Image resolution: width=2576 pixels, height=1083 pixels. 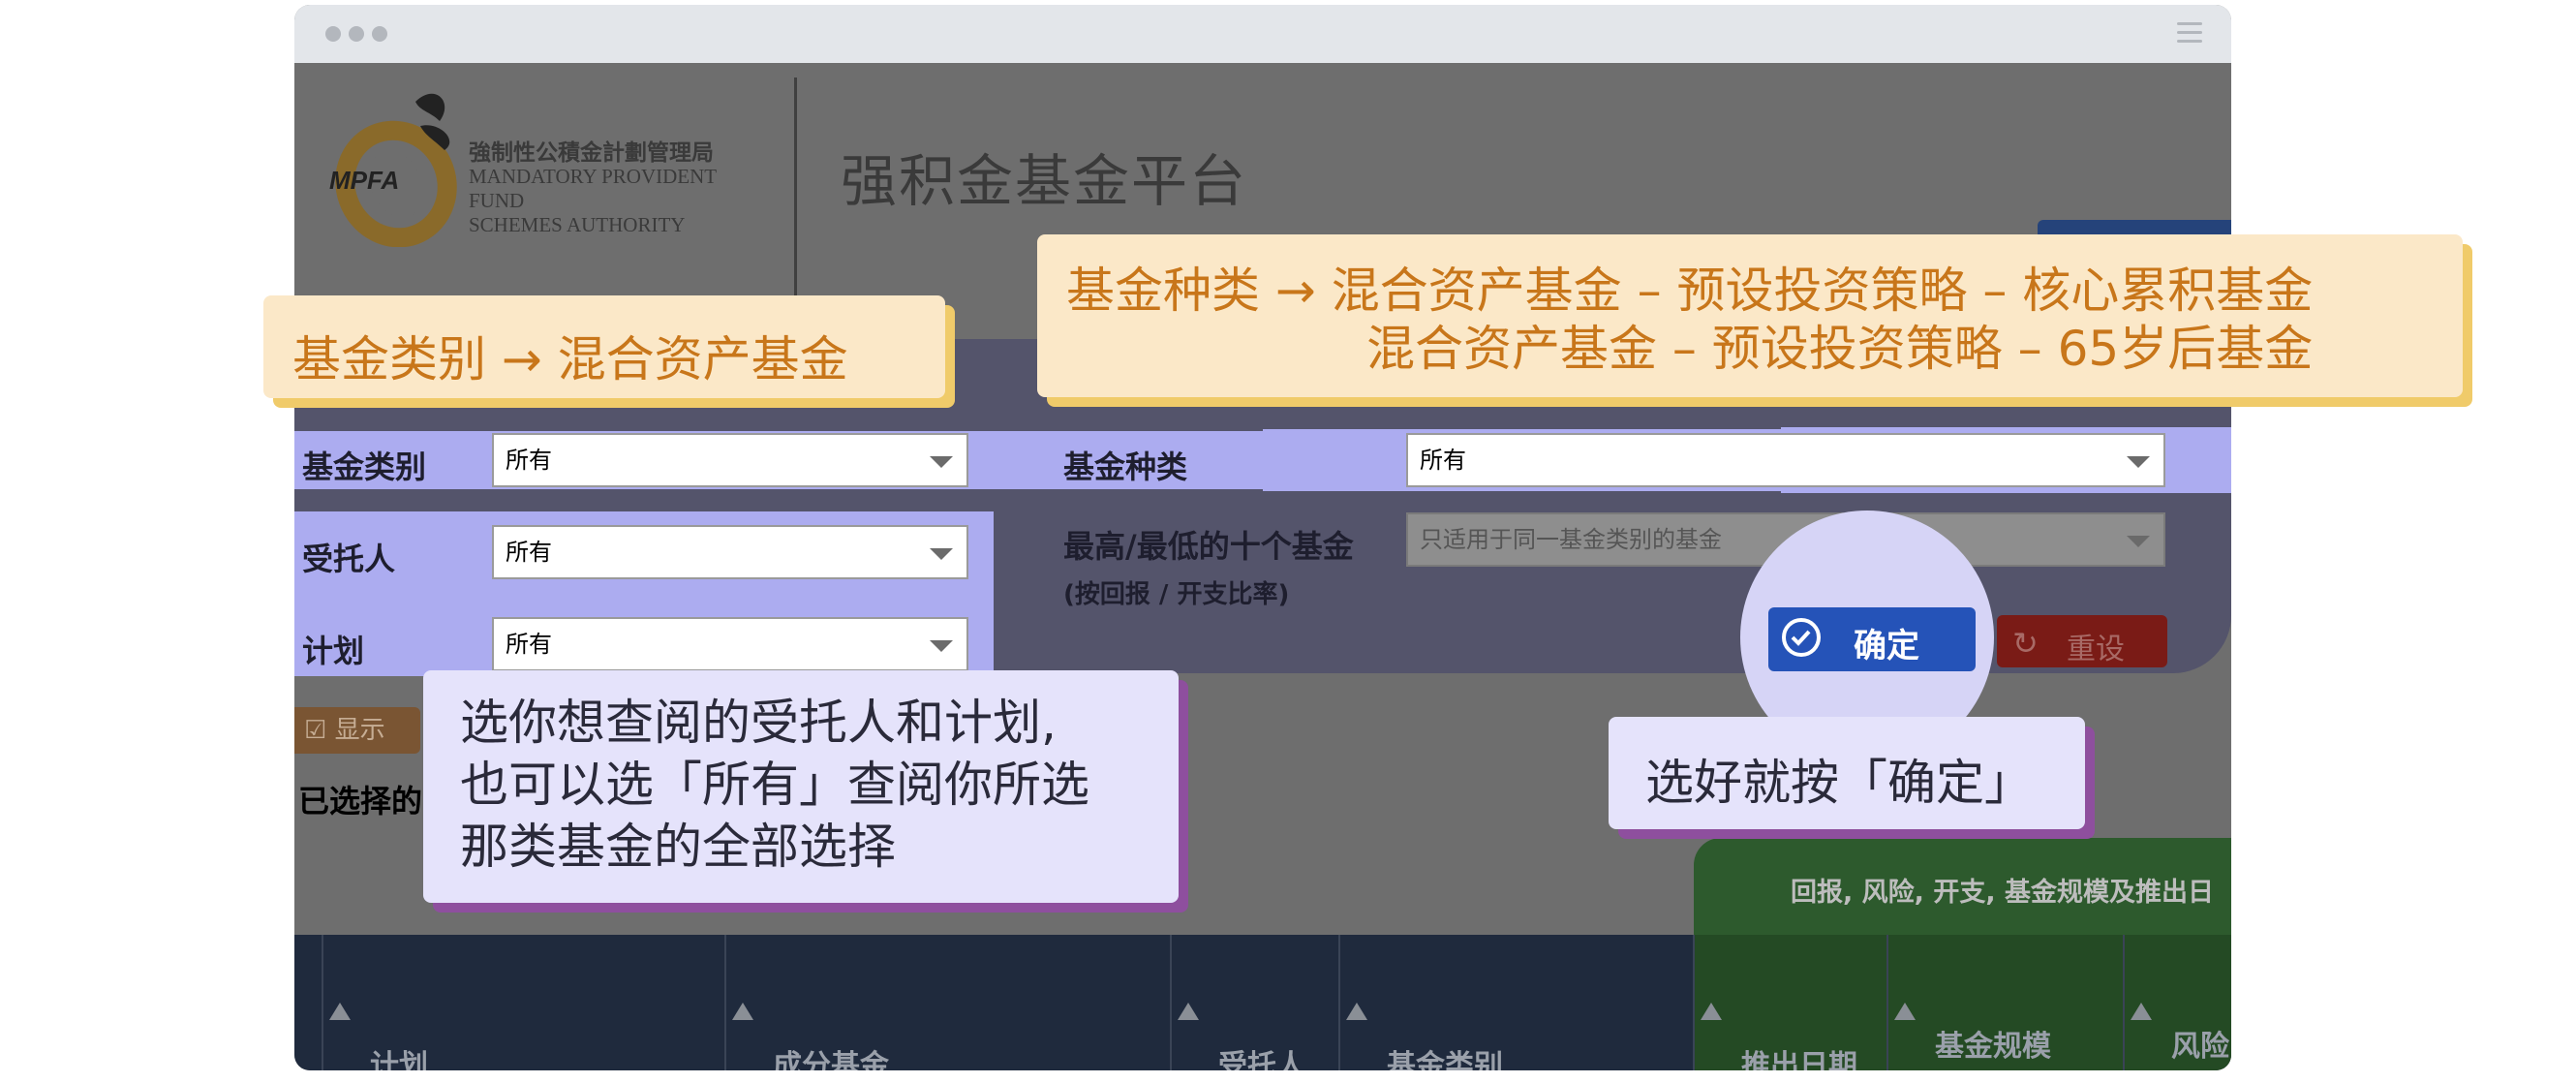 What do you see at coordinates (1044, 181) in the screenshot?
I see `page-title: 强积金基金平台` at bounding box center [1044, 181].